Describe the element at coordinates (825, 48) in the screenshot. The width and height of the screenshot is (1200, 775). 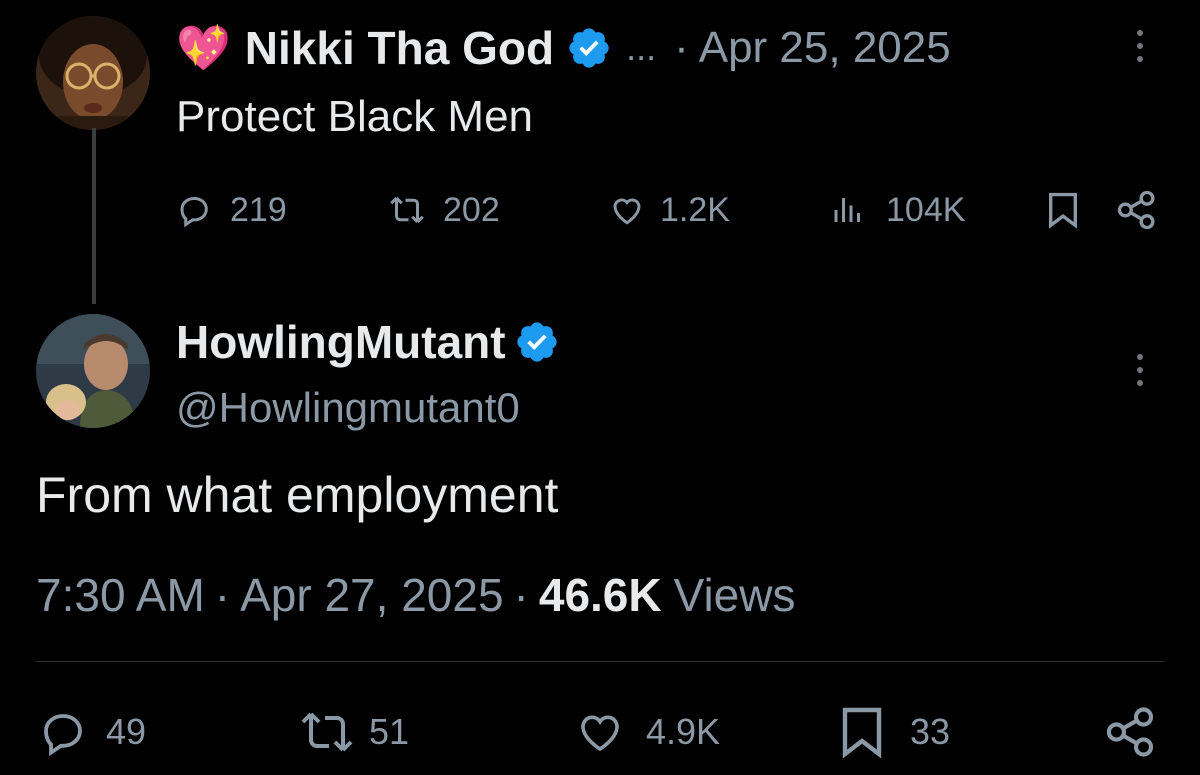
I see `parent-tweet-date: Apr 25, 2025` at that location.